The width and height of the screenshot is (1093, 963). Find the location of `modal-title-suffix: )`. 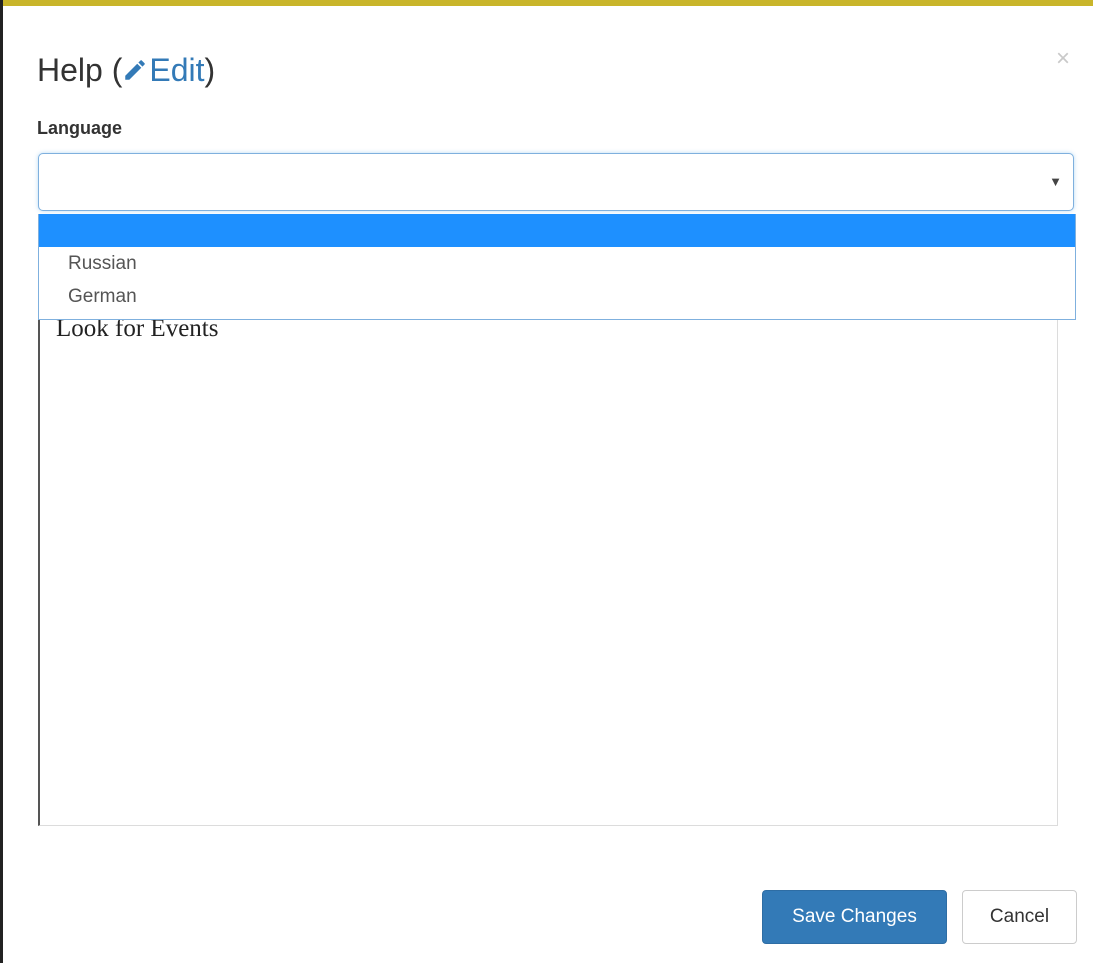

modal-title-suffix: ) is located at coordinates (210, 70).